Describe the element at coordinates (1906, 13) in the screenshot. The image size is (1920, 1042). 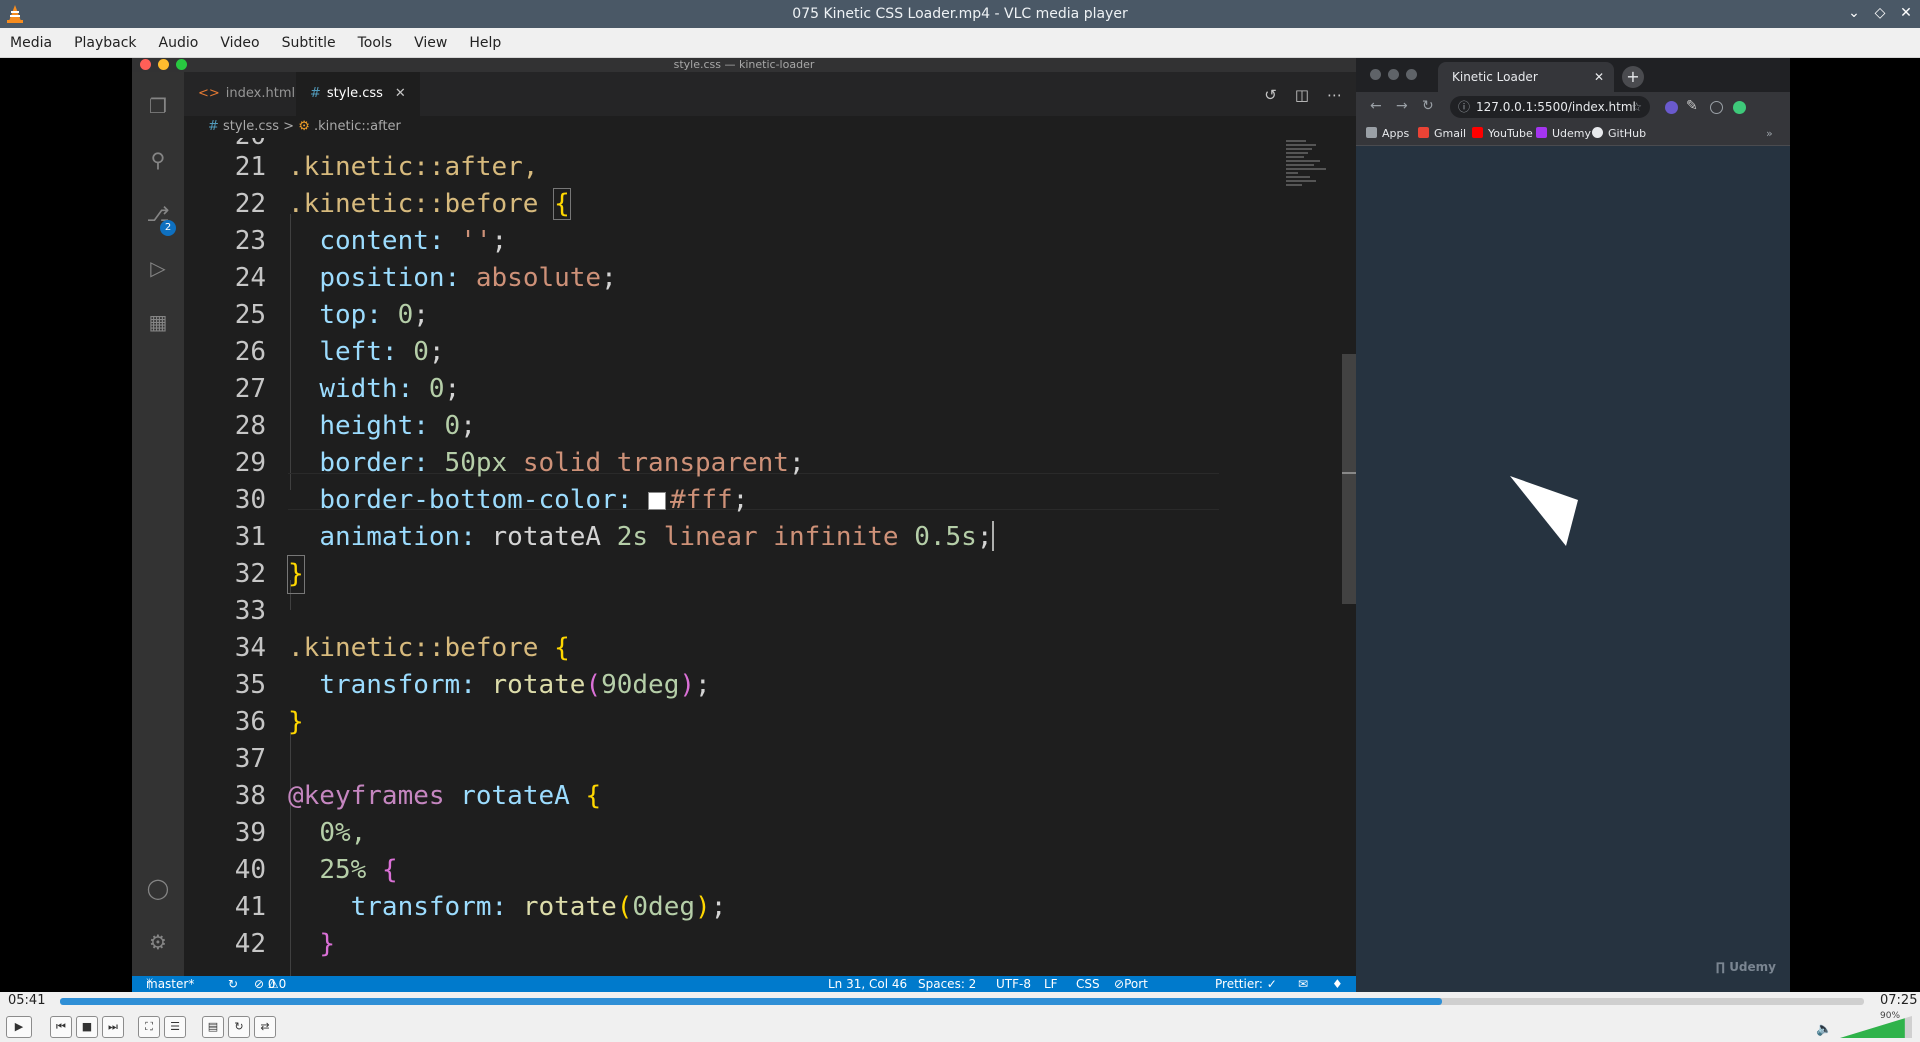
I see `close-icon: ✕` at that location.